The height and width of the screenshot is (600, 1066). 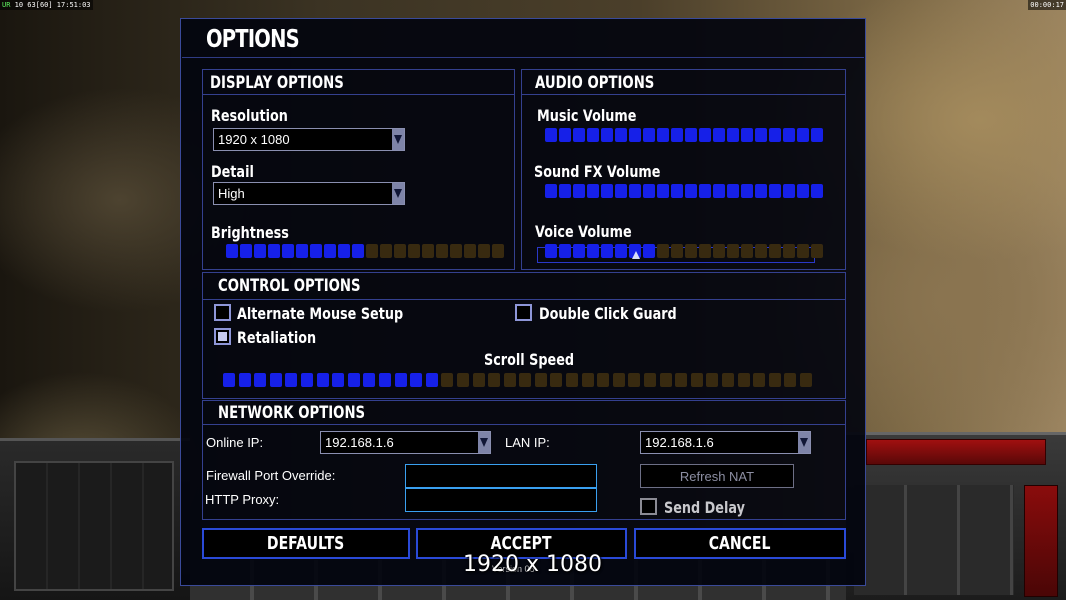 What do you see at coordinates (517, 380) in the screenshot?
I see `scroll-speed-slider` at bounding box center [517, 380].